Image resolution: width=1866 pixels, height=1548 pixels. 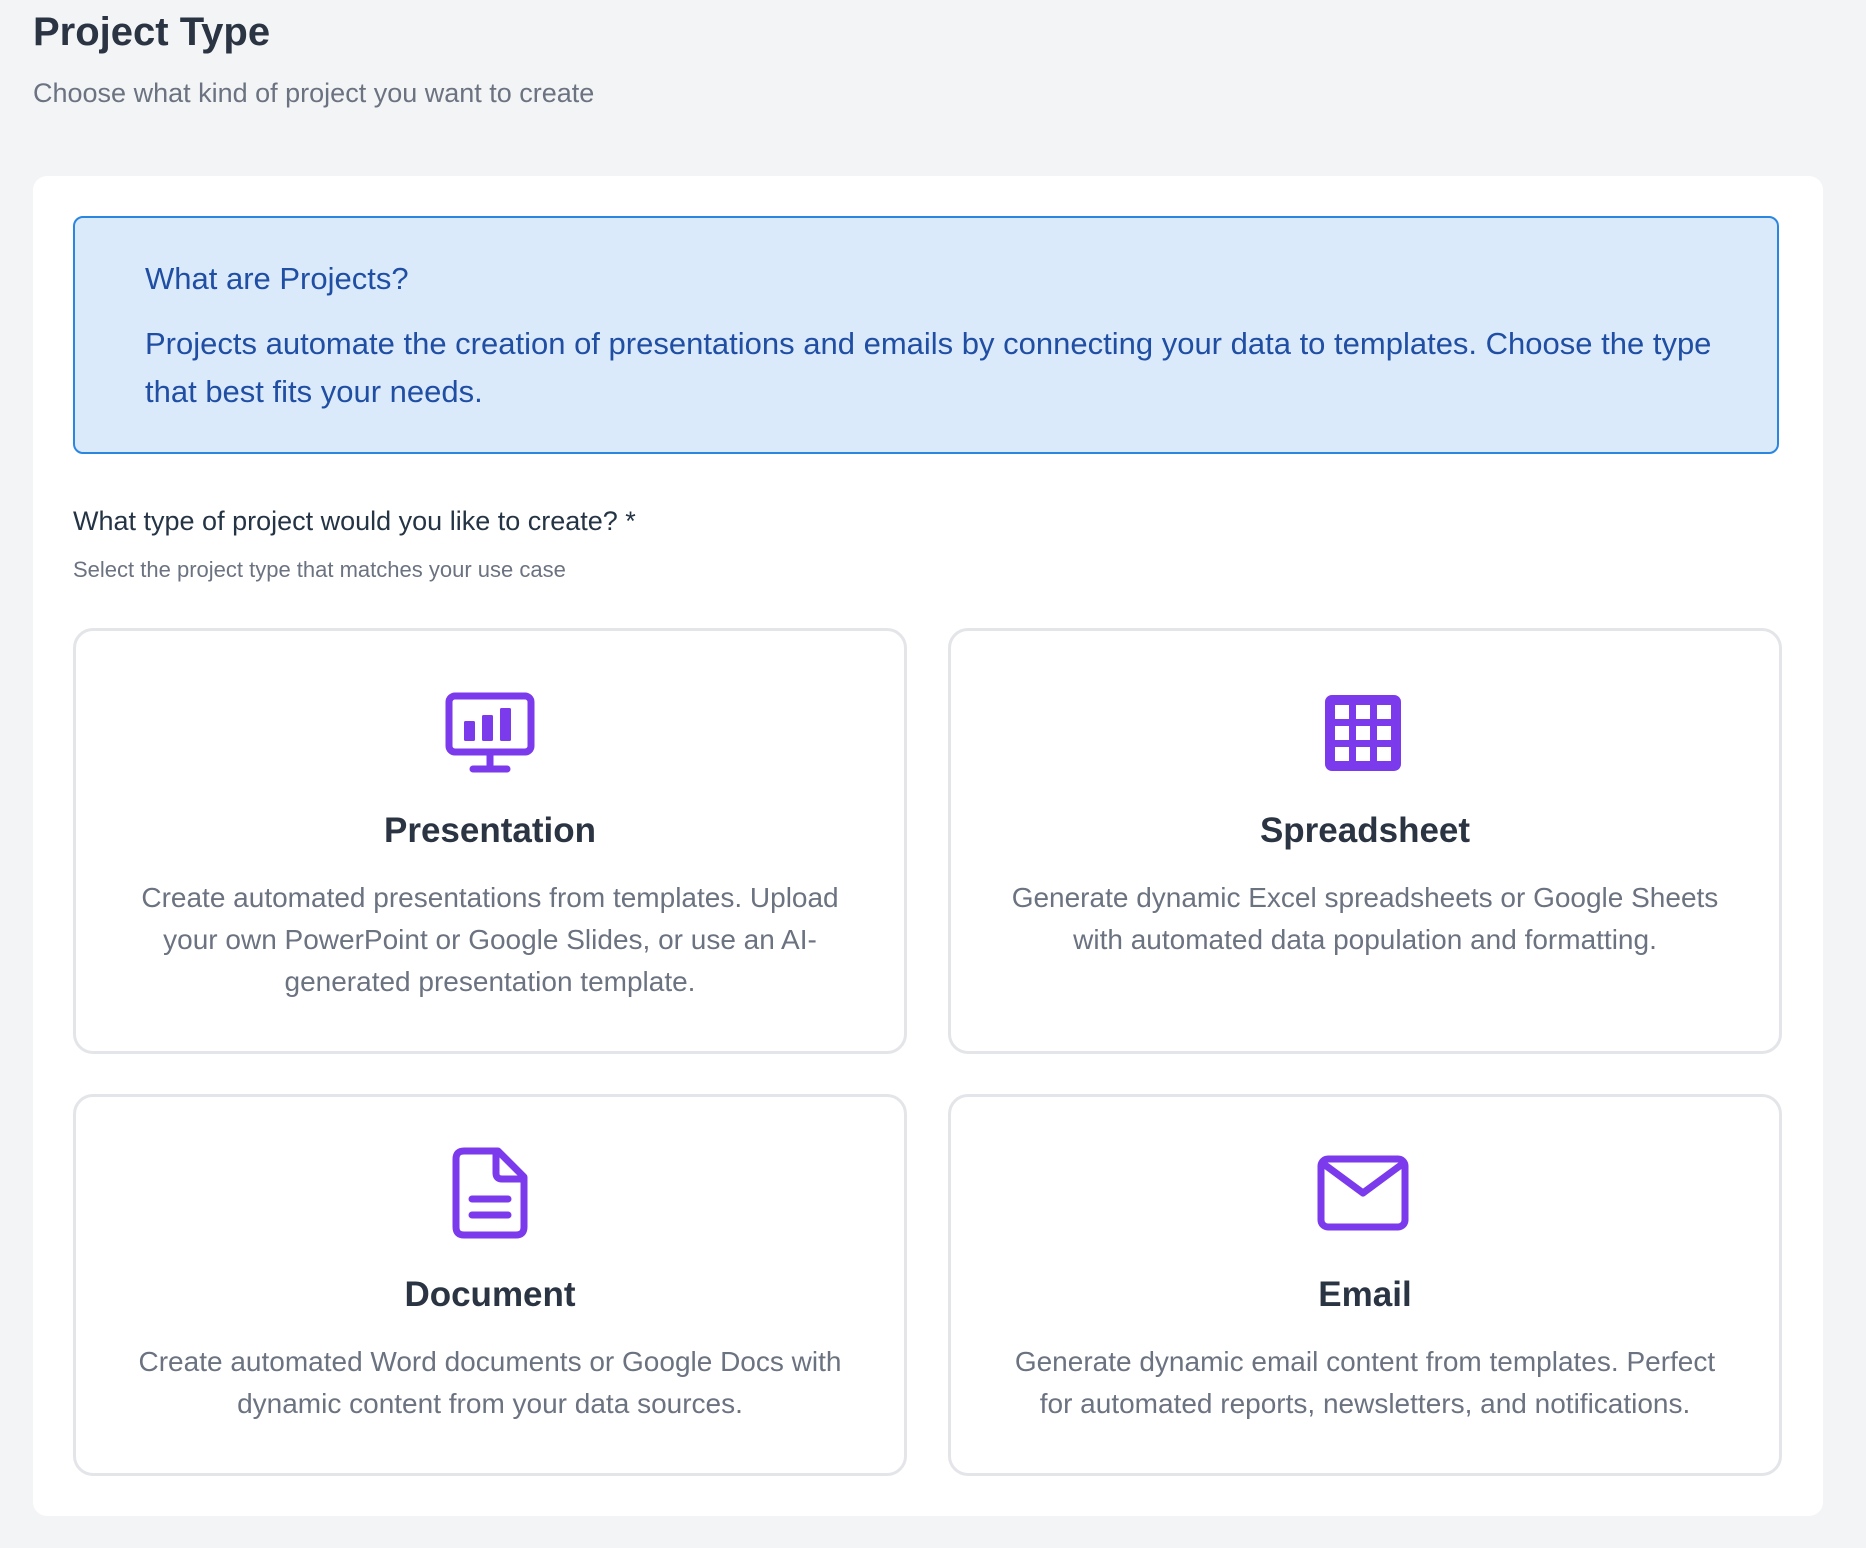 What do you see at coordinates (1363, 733) in the screenshot?
I see `spreadsheet-icon` at bounding box center [1363, 733].